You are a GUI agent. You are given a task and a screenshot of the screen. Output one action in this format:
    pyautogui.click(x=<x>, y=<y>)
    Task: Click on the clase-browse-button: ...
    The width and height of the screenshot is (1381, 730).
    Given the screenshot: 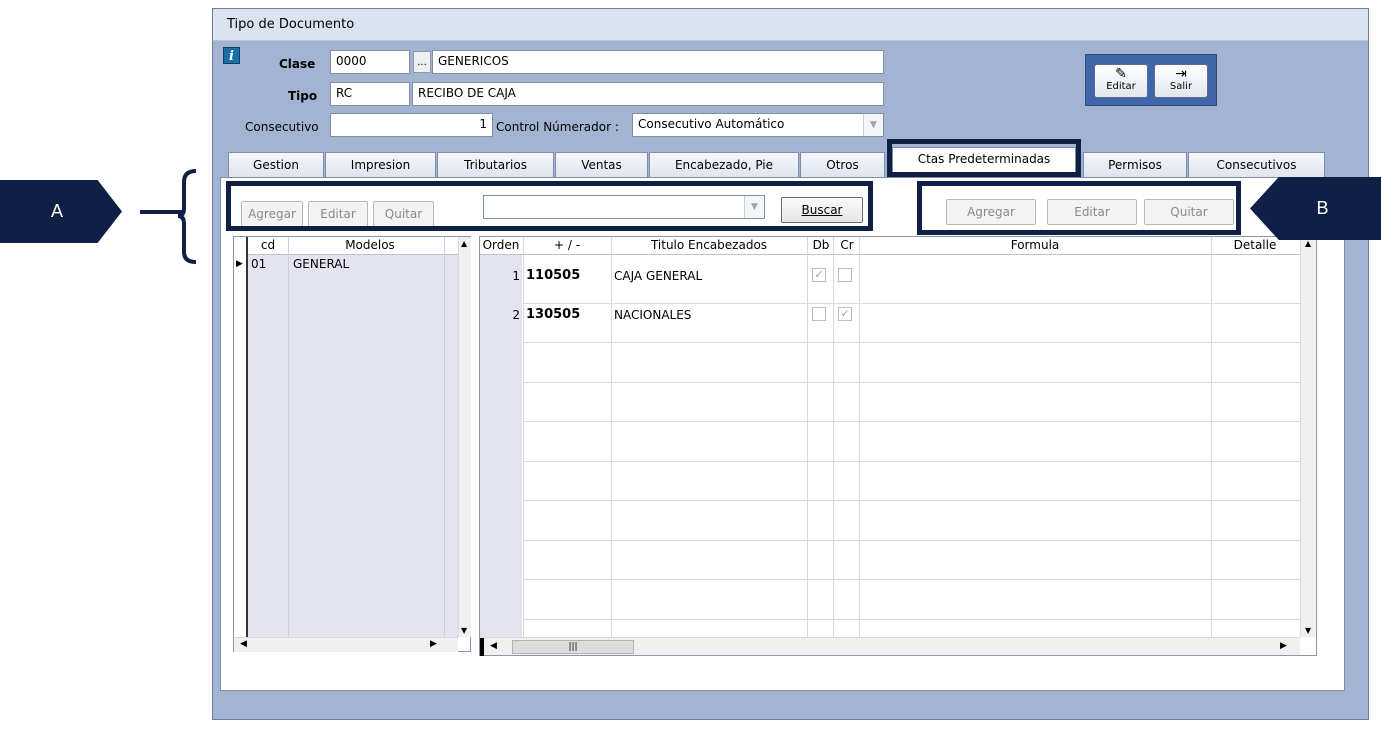 What is the action you would take?
    pyautogui.click(x=422, y=62)
    